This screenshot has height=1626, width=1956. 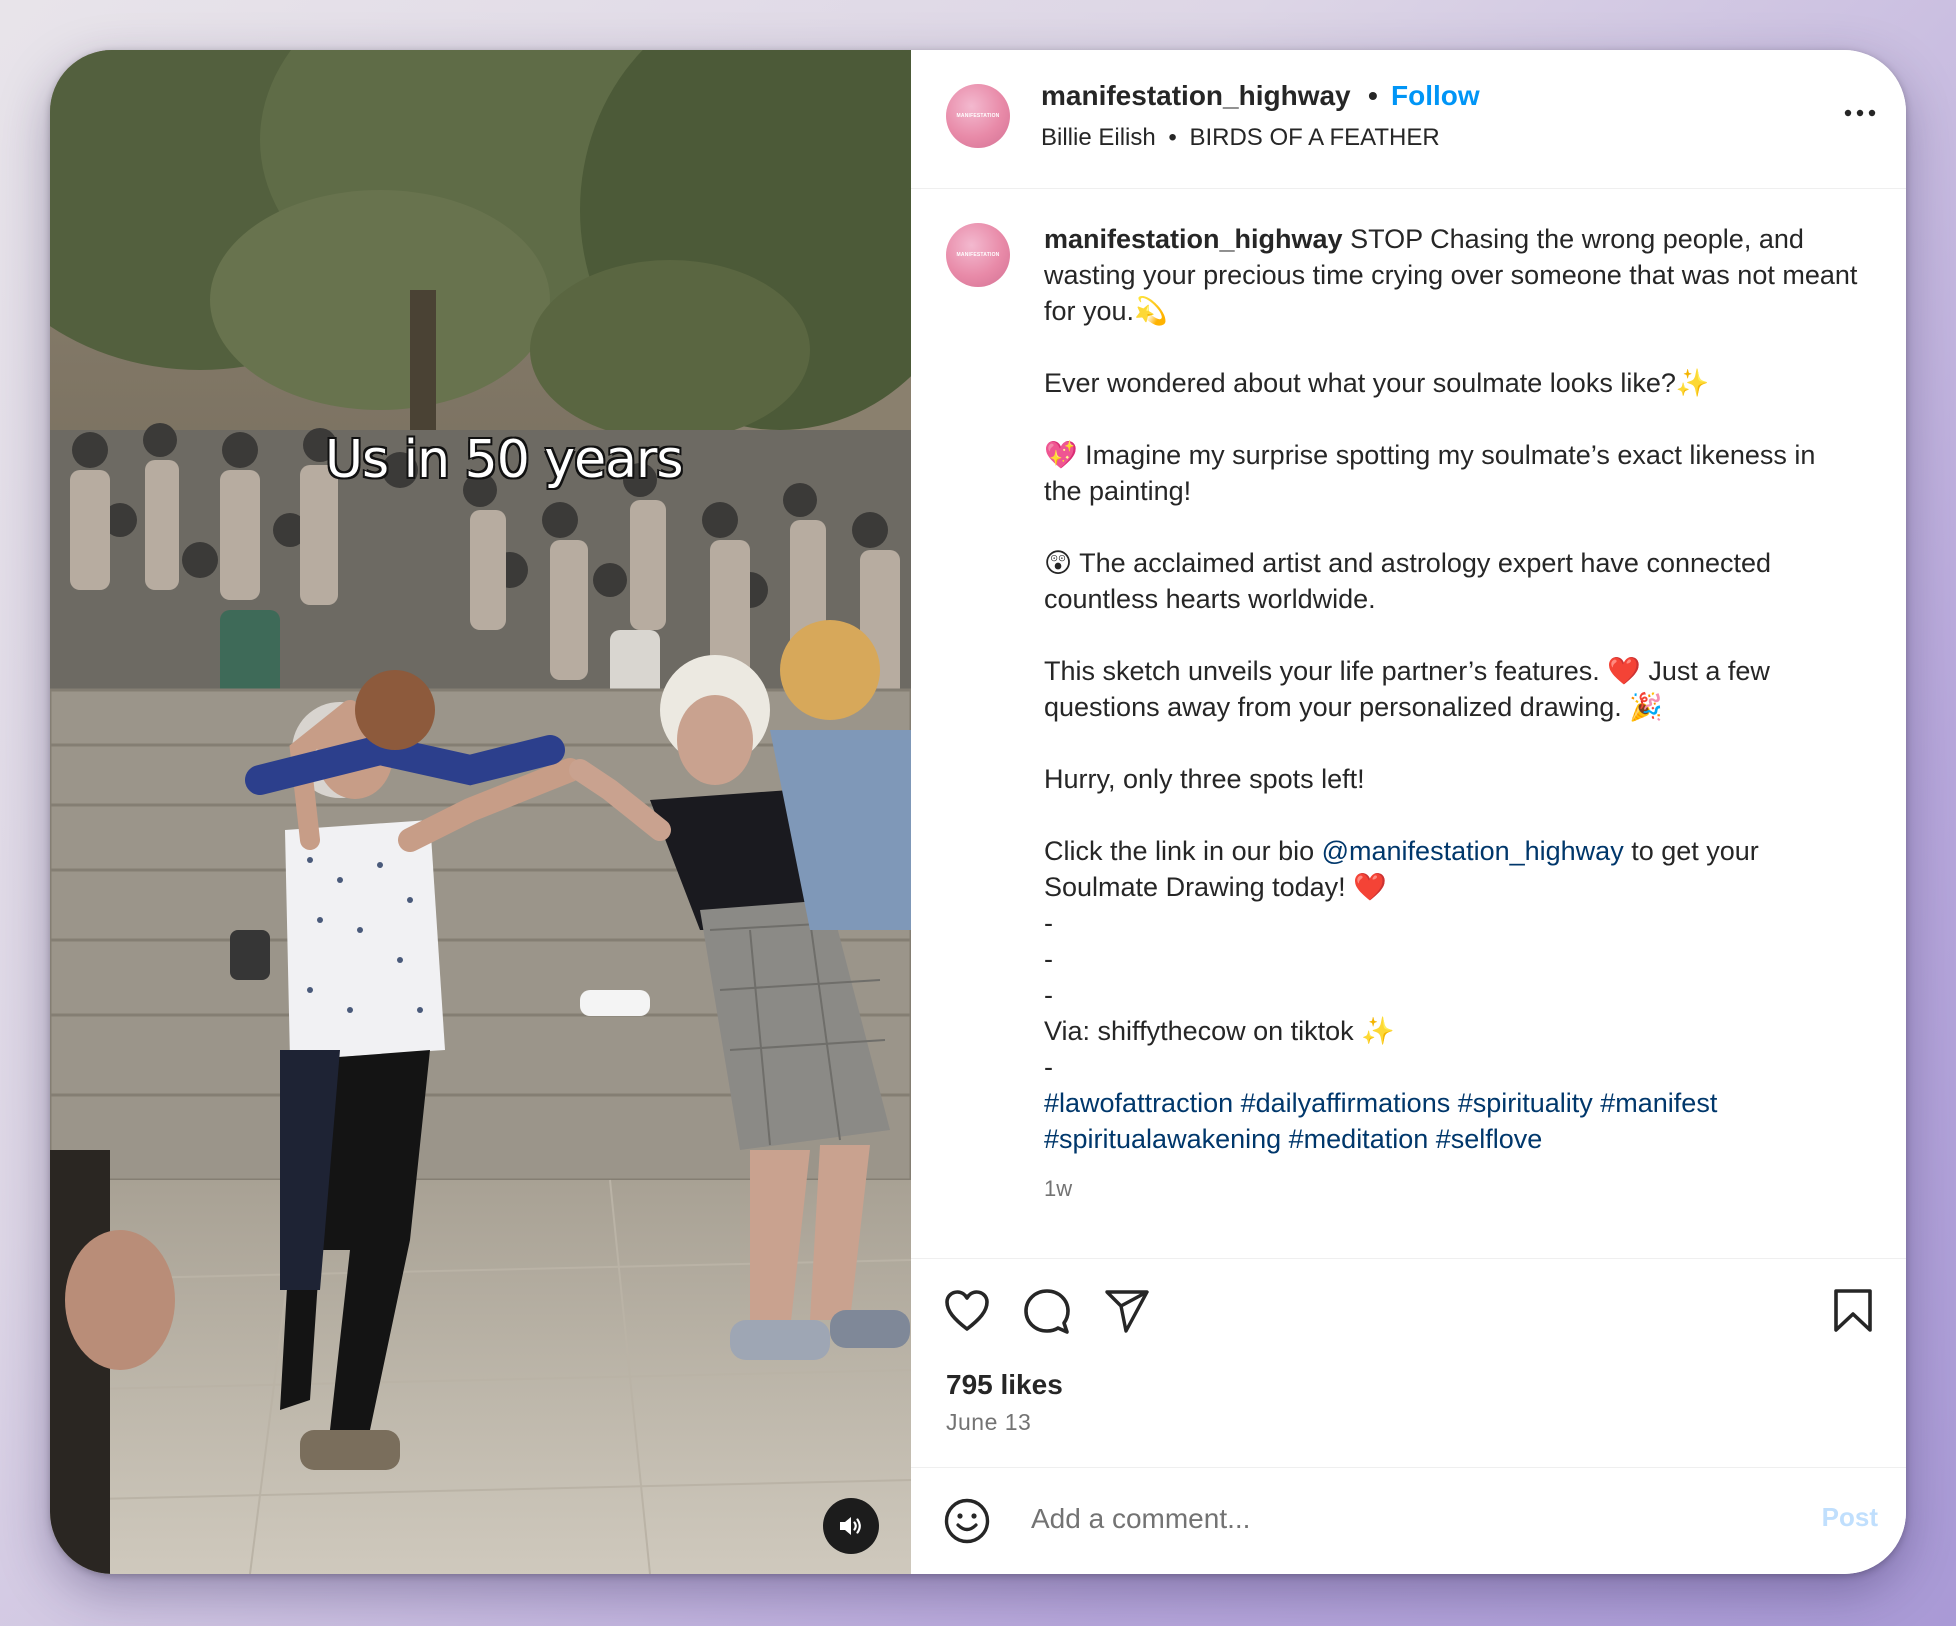 What do you see at coordinates (1473, 851) in the screenshot?
I see `mention-link: @manifestation_highway` at bounding box center [1473, 851].